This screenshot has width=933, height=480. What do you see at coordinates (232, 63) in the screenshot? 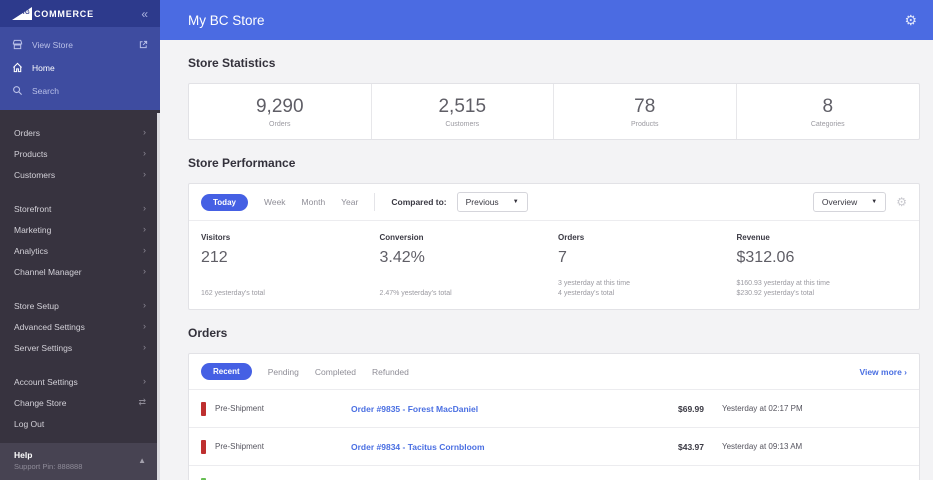
I see `store-statistics-heading: Store Statistics` at bounding box center [232, 63].